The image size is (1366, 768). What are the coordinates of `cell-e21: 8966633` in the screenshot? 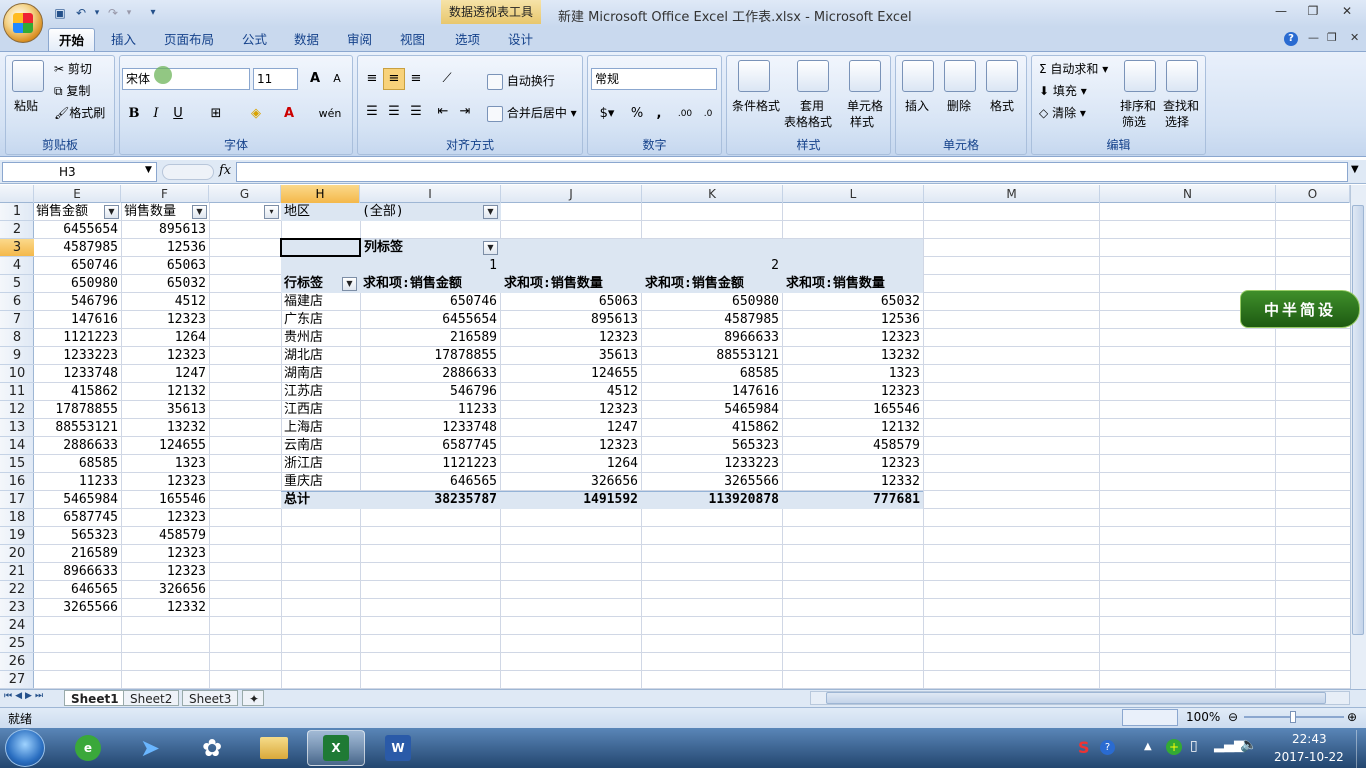 It's located at (77, 572).